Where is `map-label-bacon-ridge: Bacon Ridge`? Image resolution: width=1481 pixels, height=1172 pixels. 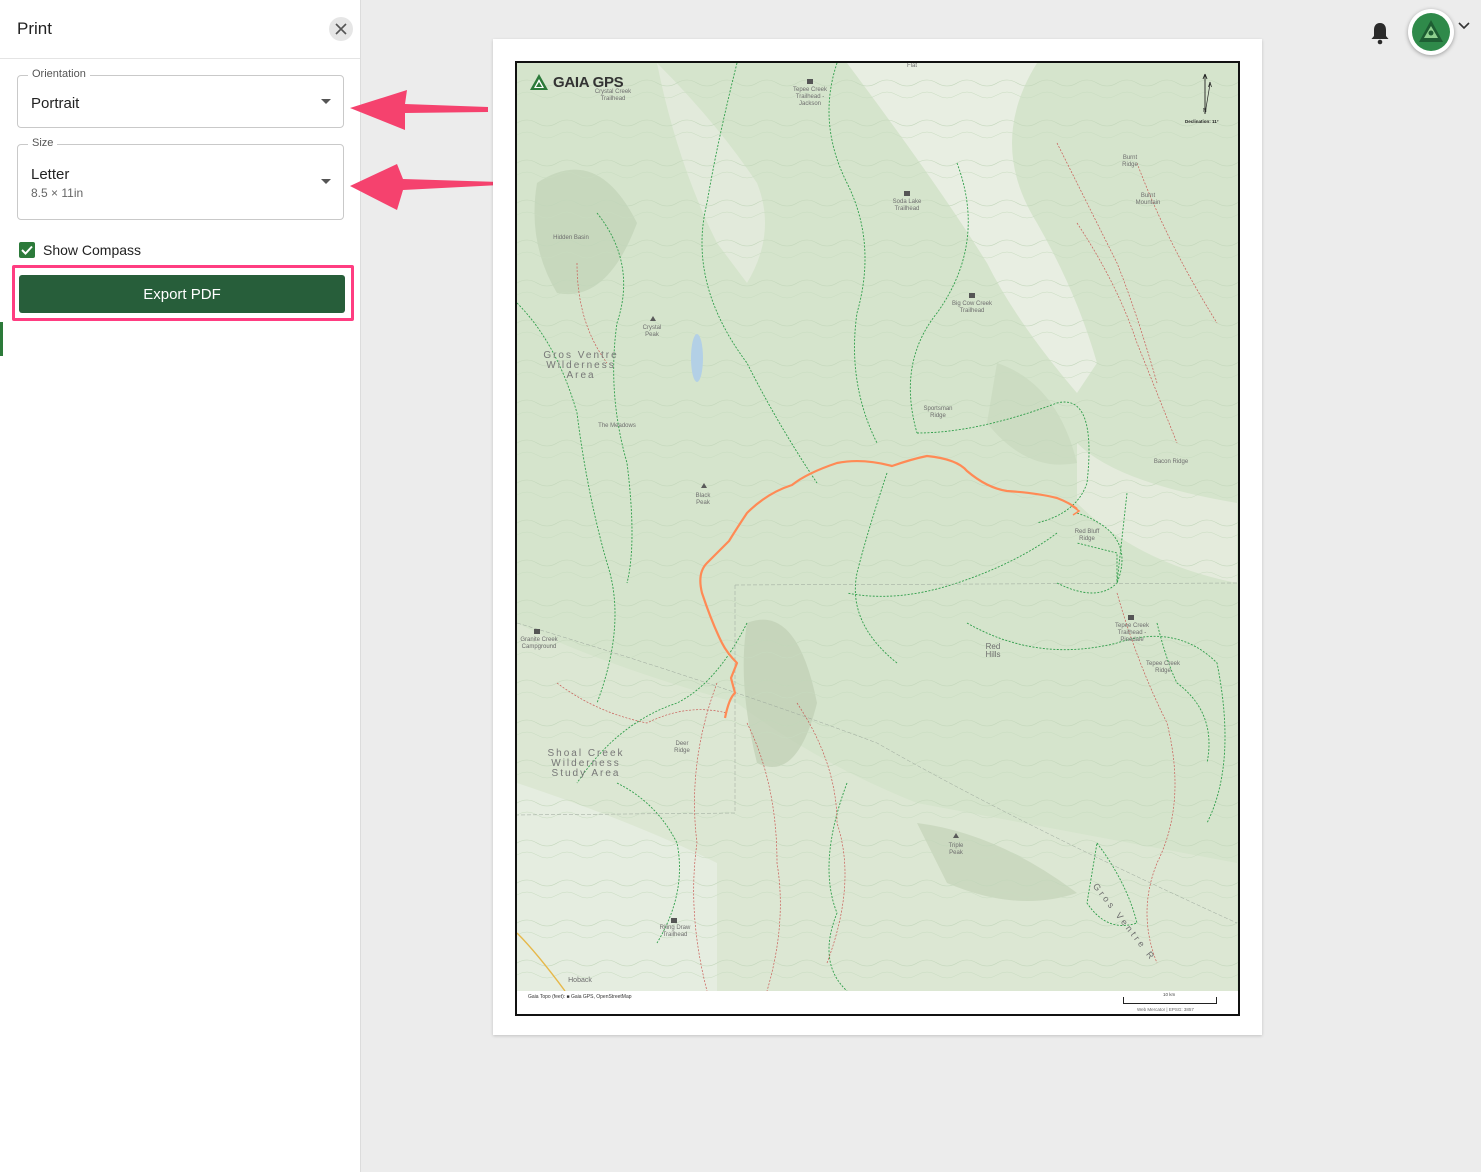 map-label-bacon-ridge: Bacon Ridge is located at coordinates (1171, 462).